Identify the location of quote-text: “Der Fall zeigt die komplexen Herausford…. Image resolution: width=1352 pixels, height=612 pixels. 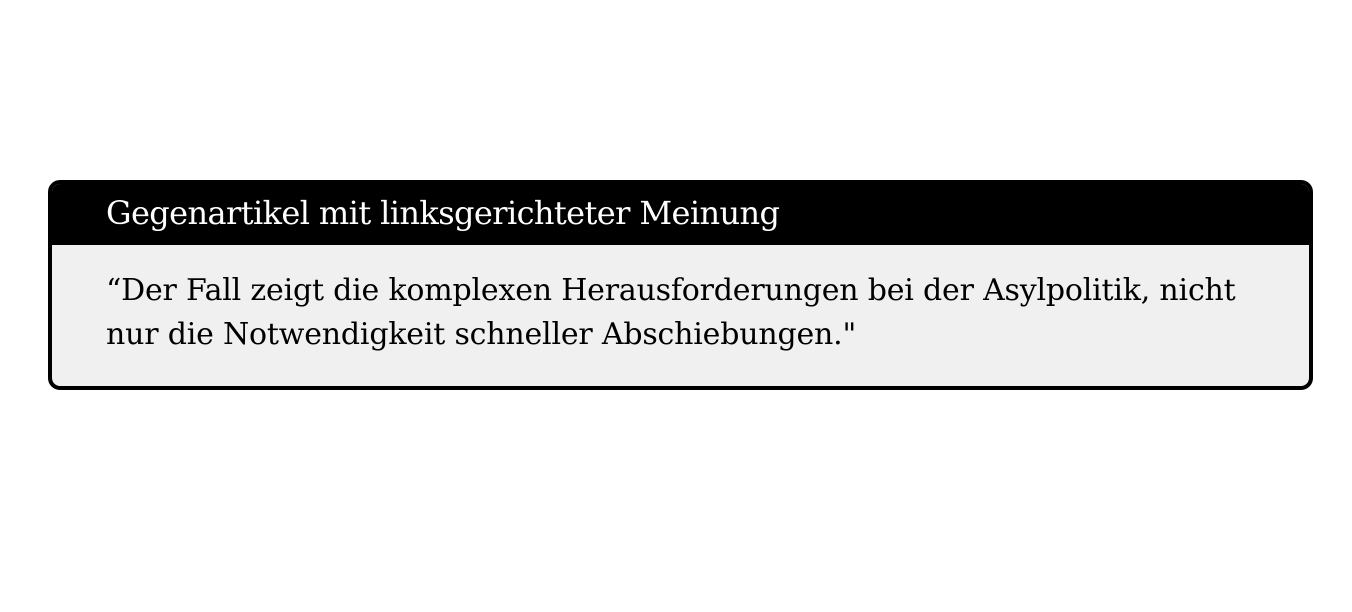
(671, 312).